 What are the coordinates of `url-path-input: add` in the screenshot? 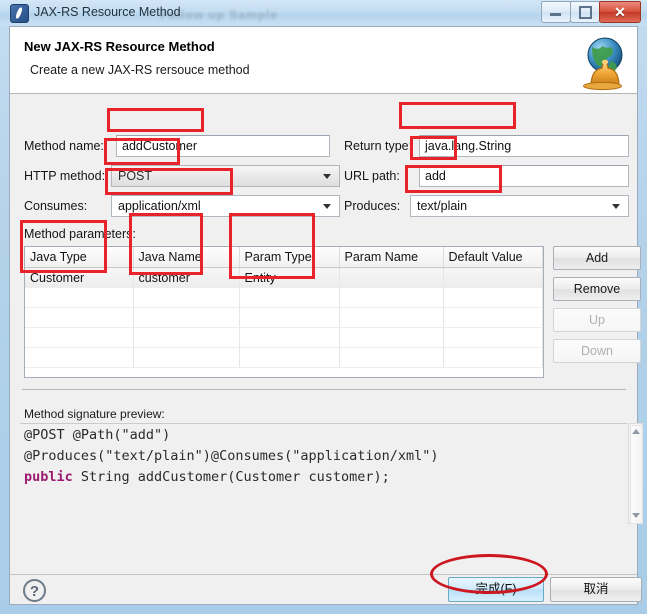 It's located at (524, 176).